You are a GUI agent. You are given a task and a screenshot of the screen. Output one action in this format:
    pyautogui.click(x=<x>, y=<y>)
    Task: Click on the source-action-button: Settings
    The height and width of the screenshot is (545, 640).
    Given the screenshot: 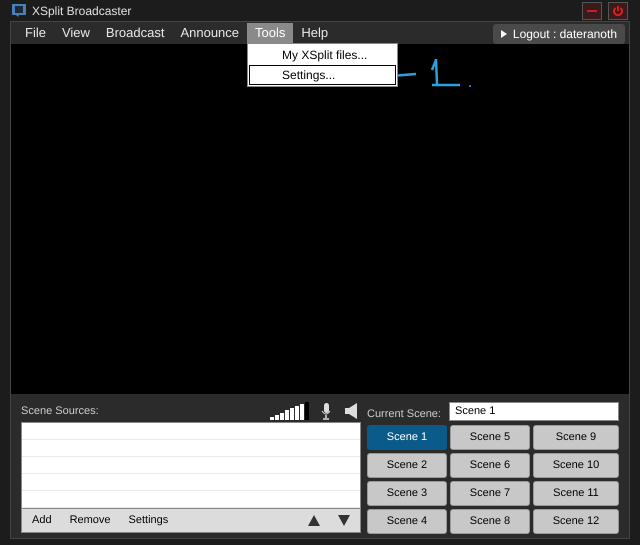 What is the action you would take?
    pyautogui.click(x=148, y=520)
    